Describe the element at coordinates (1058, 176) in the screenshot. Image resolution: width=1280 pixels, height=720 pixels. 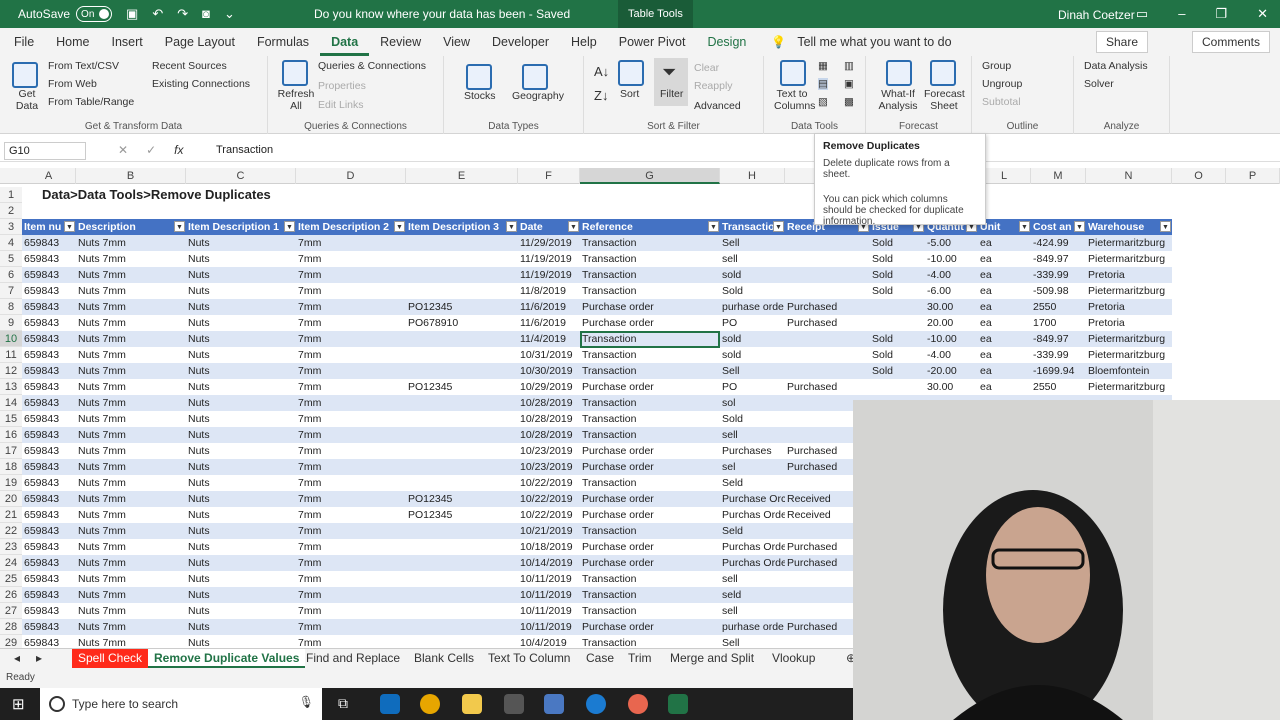
I see `column-header-m: M` at that location.